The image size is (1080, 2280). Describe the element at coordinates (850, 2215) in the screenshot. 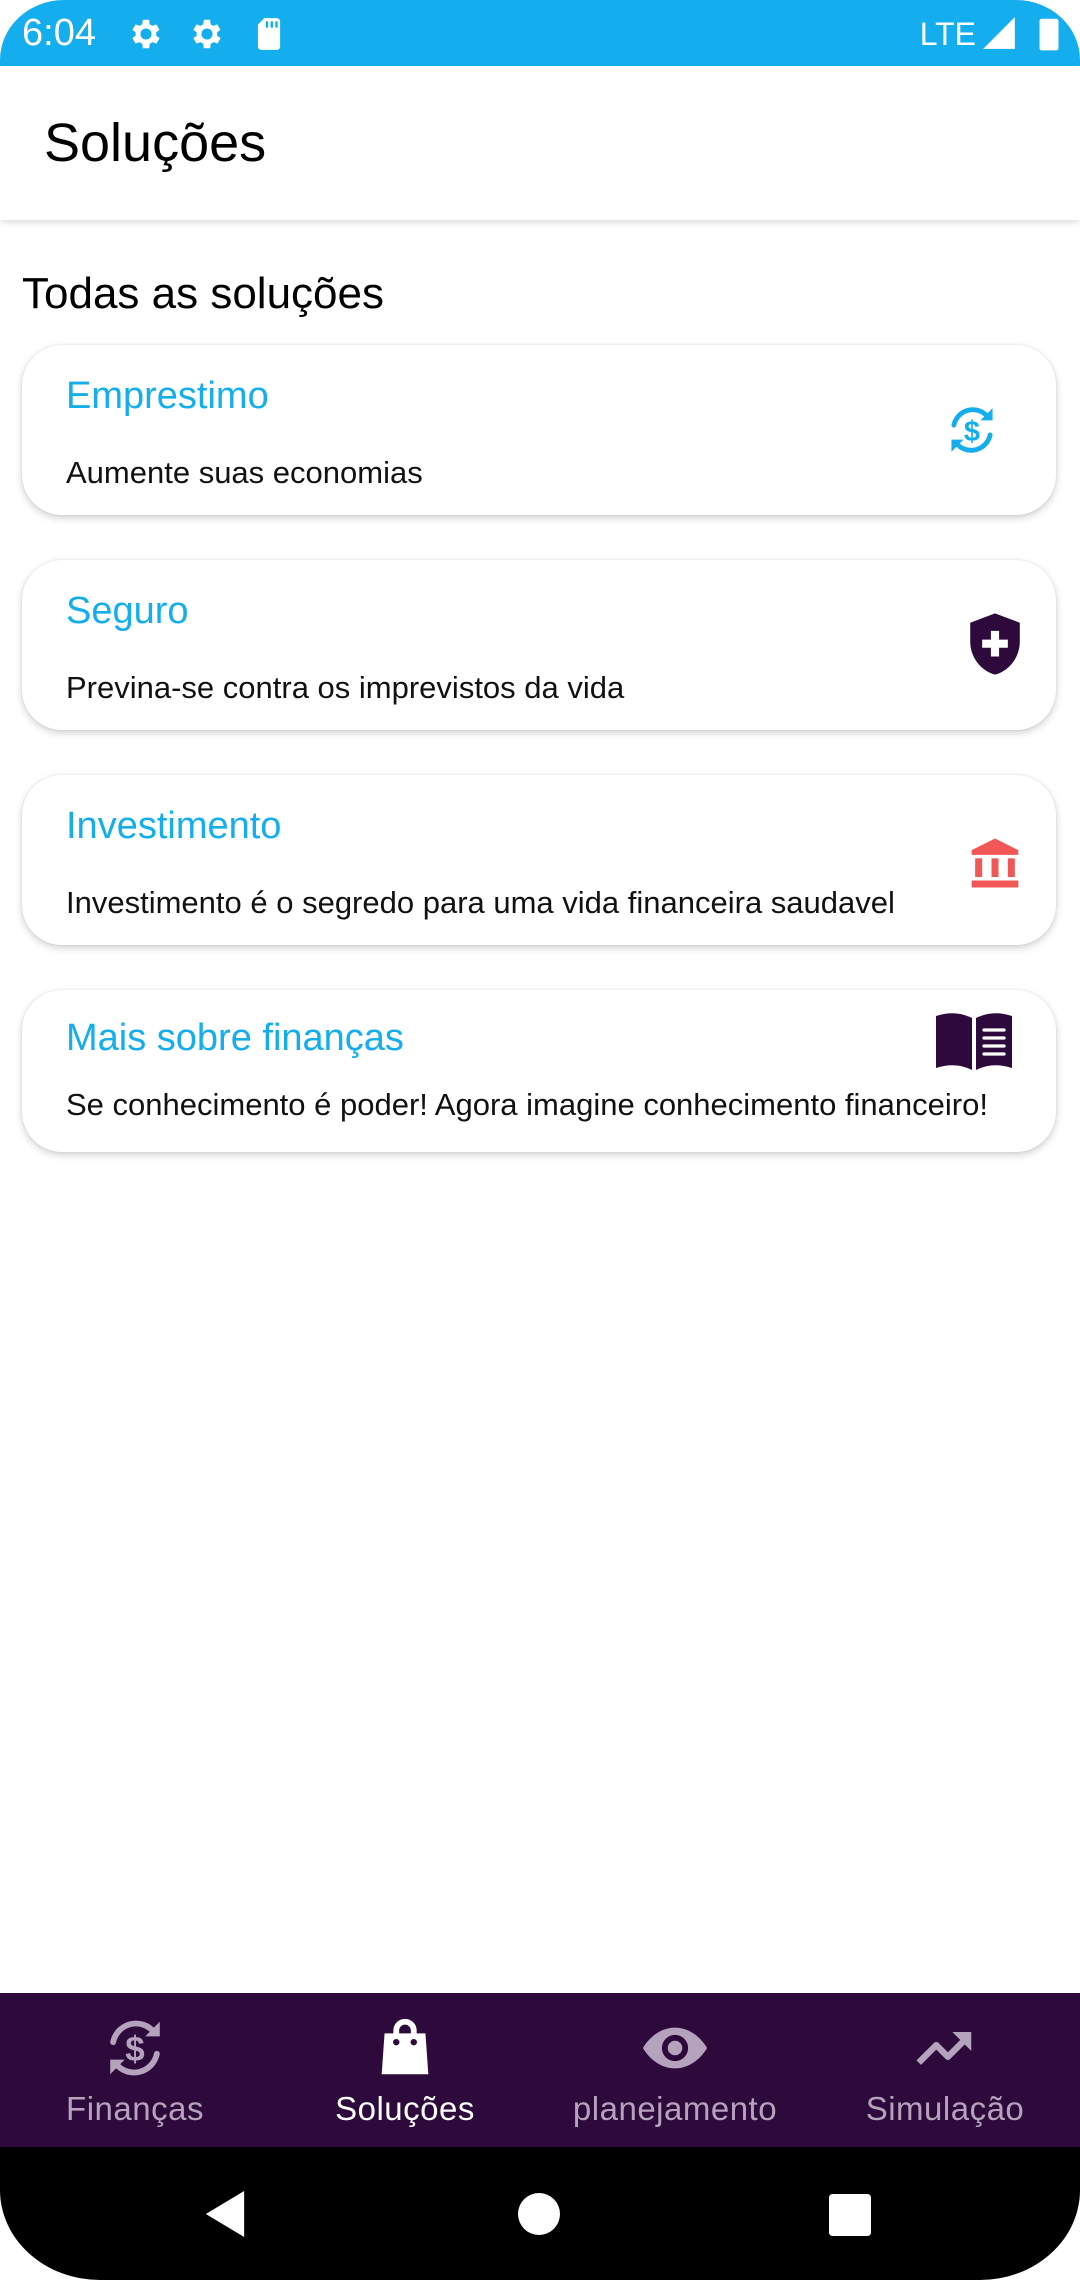

I see `recents-icon` at that location.